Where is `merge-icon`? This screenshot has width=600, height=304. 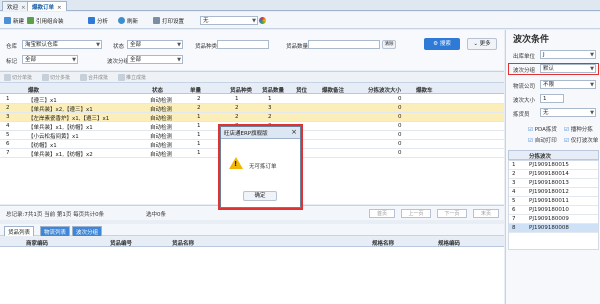 merge-icon is located at coordinates (83, 77).